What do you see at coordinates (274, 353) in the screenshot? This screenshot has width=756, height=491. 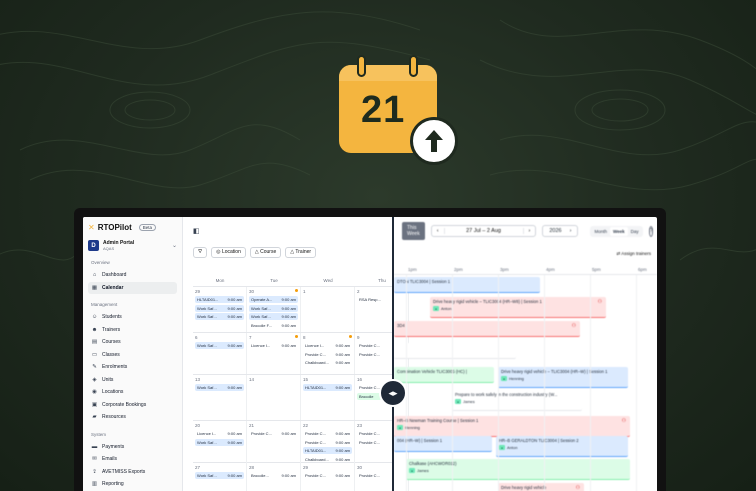 I see `month-day-cell: 7 Licence I... 9:00 am` at bounding box center [274, 353].